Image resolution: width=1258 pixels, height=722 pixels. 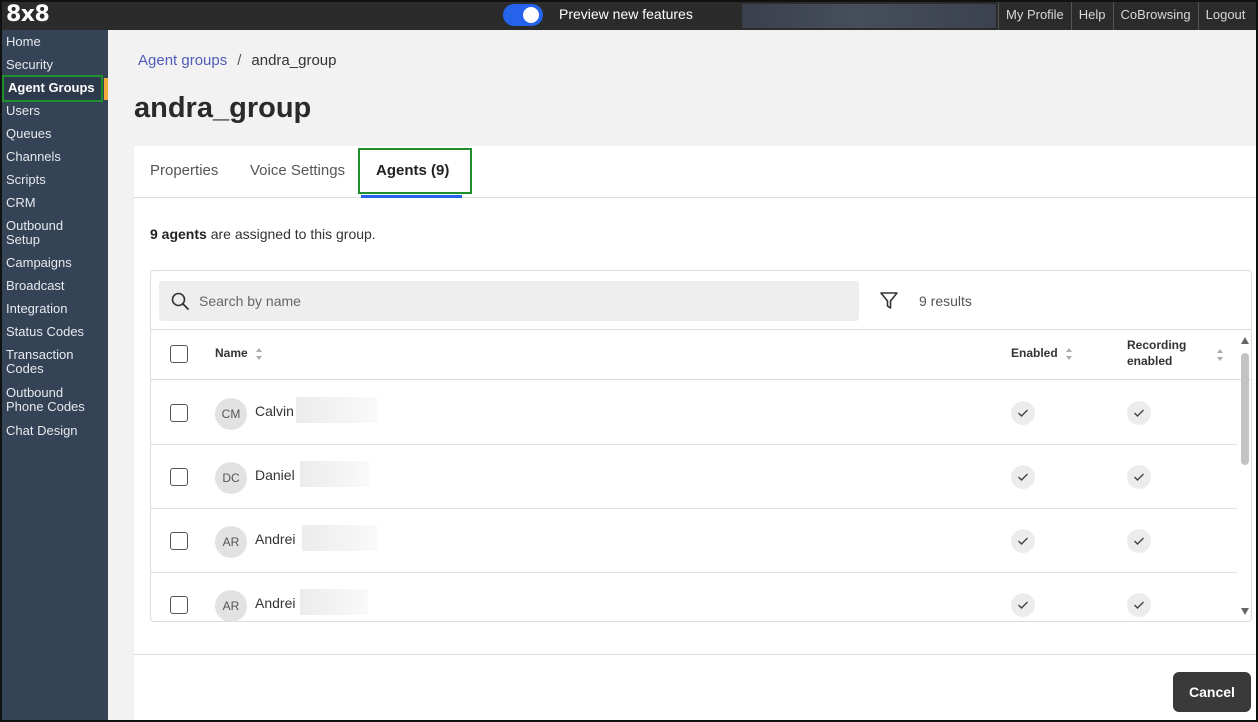 I want to click on search-icon, so click(x=180, y=301).